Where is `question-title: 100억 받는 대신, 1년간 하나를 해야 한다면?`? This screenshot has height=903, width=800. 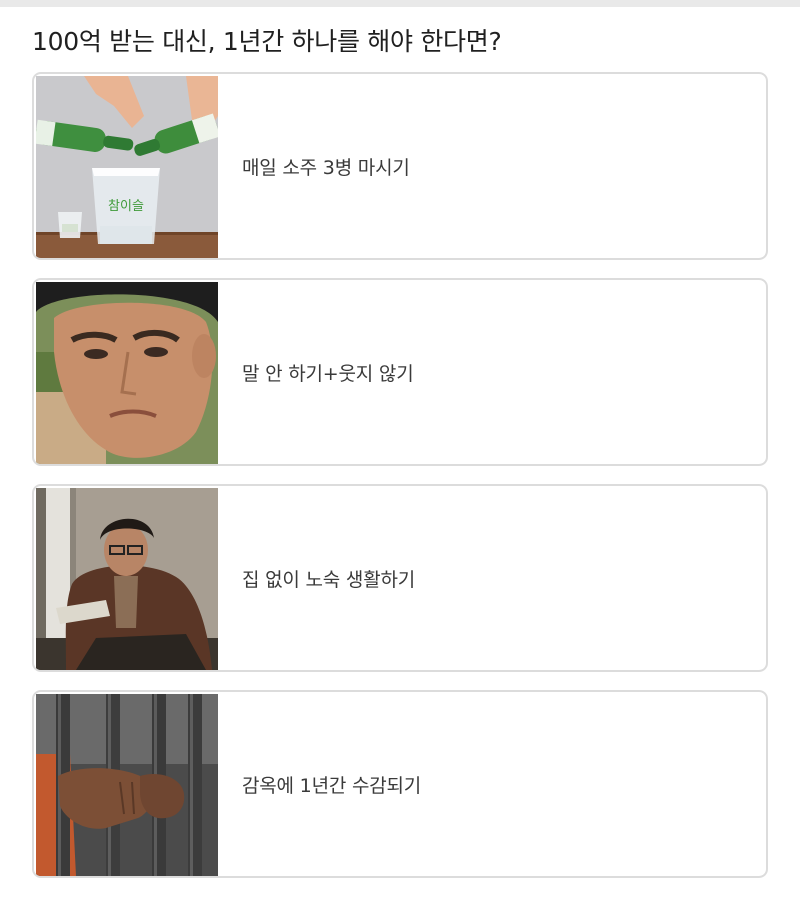 question-title: 100억 받는 대신, 1년간 하나를 해야 한다면? is located at coordinates (267, 41).